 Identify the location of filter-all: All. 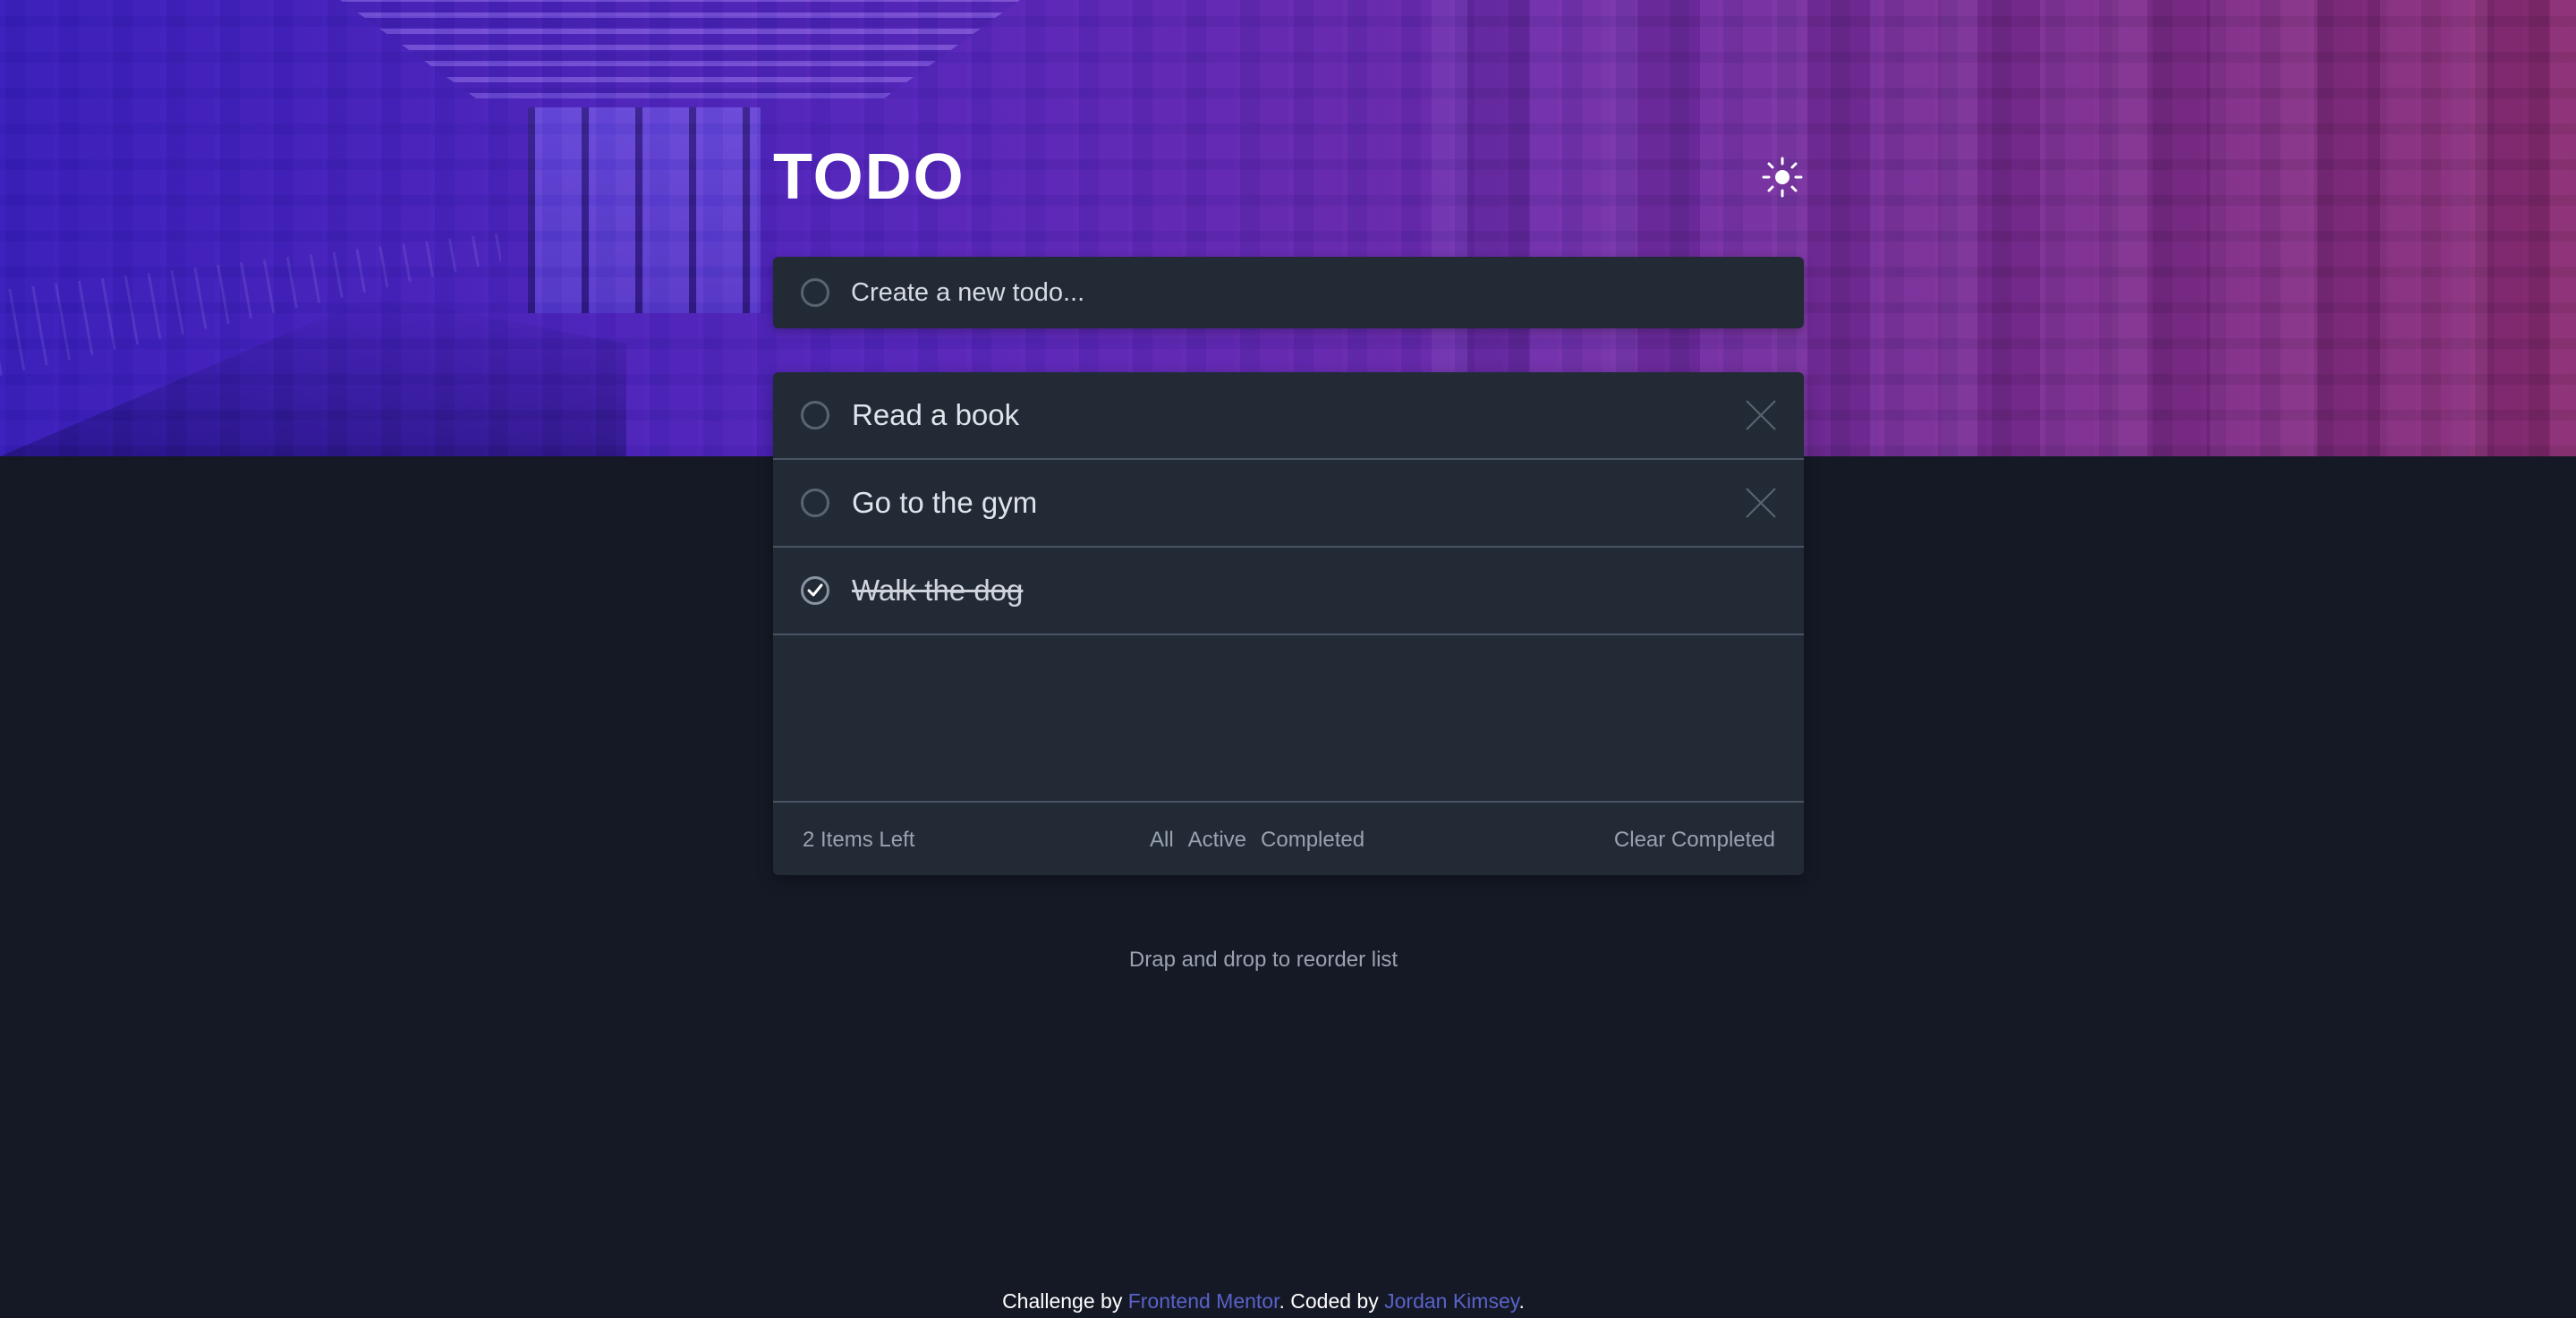
(1162, 841).